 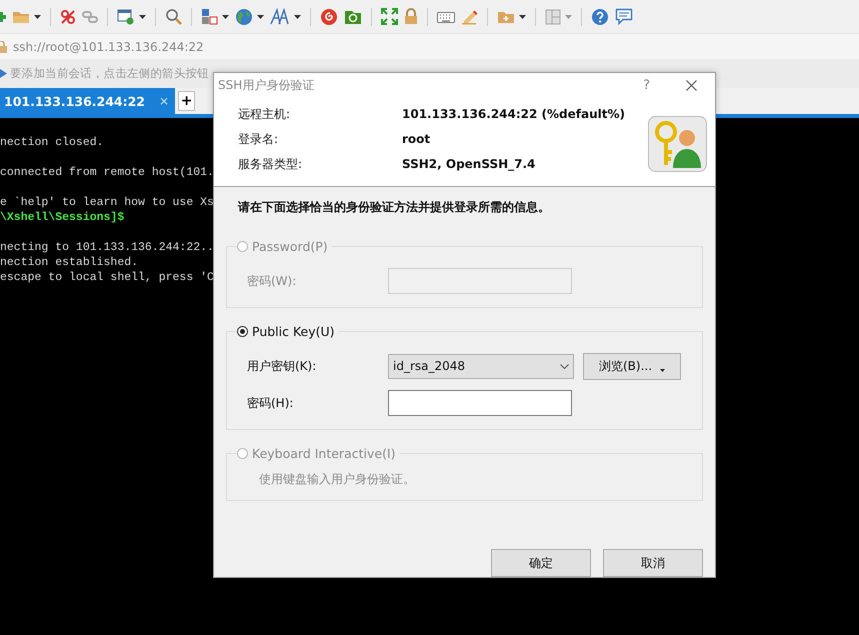 What do you see at coordinates (600, 17) in the screenshot?
I see `help-icon` at bounding box center [600, 17].